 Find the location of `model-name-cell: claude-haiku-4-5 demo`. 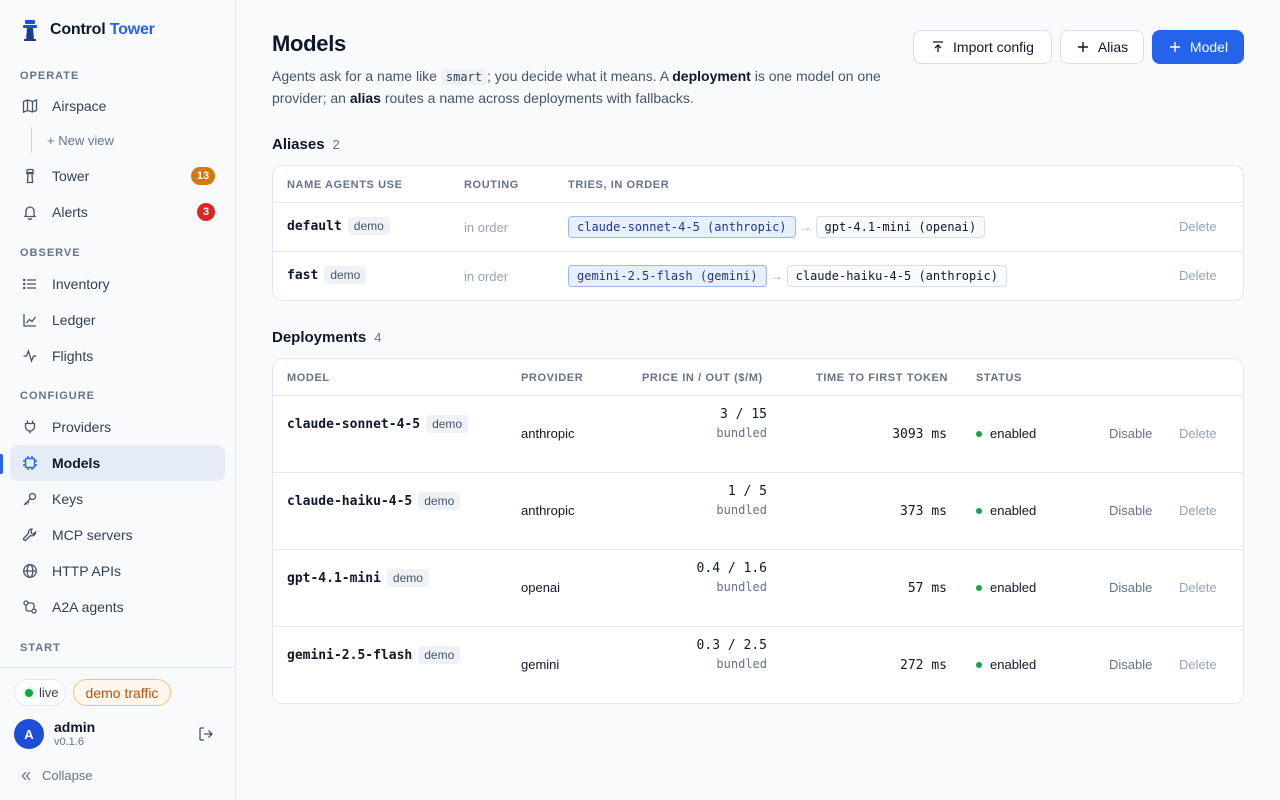

model-name-cell: claude-haiku-4-5 demo is located at coordinates (374, 501).